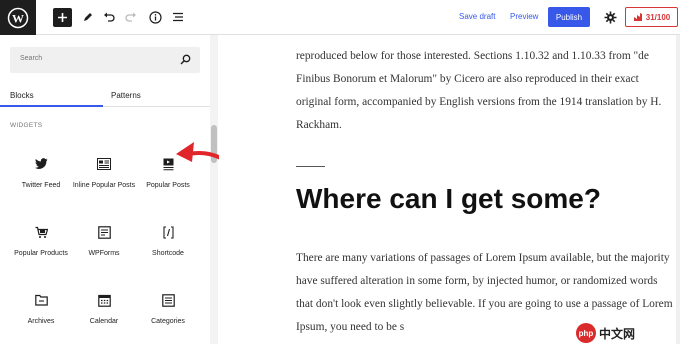  I want to click on search-icon, so click(185, 59).